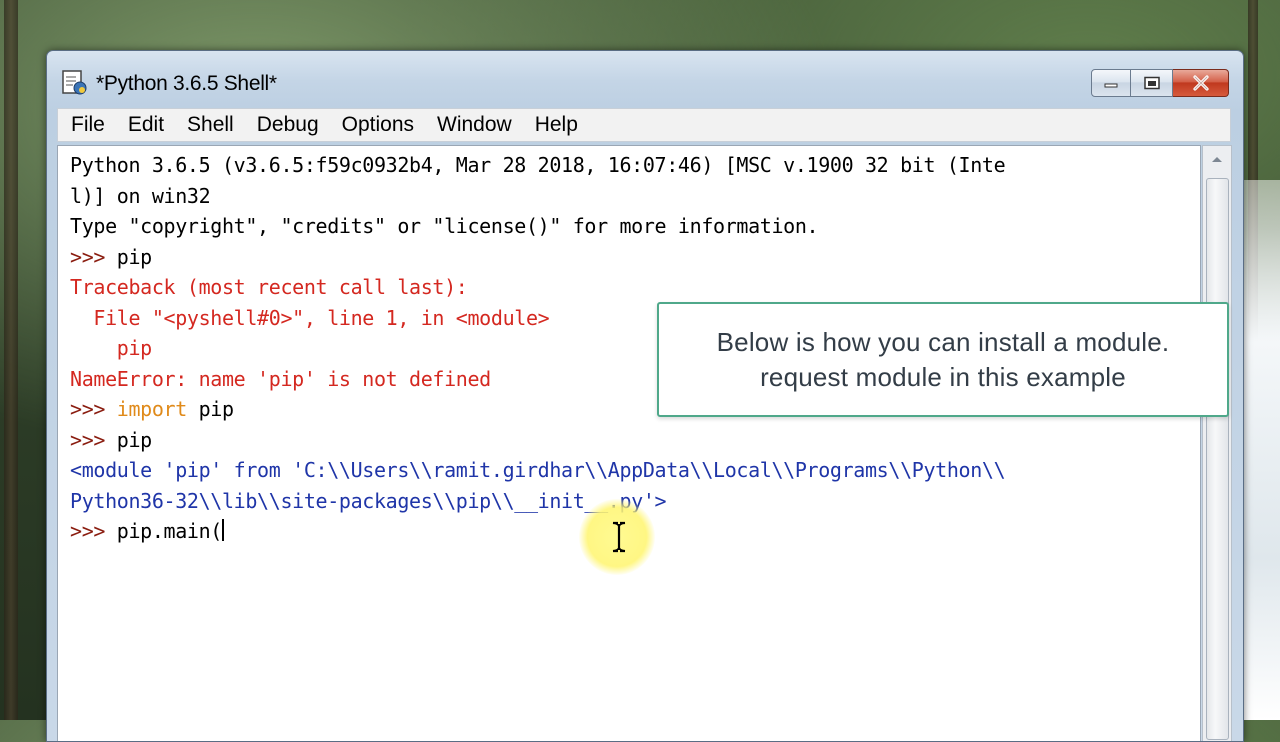 The width and height of the screenshot is (1280, 742). What do you see at coordinates (286, 125) in the screenshot?
I see `menu-debug: Debug` at bounding box center [286, 125].